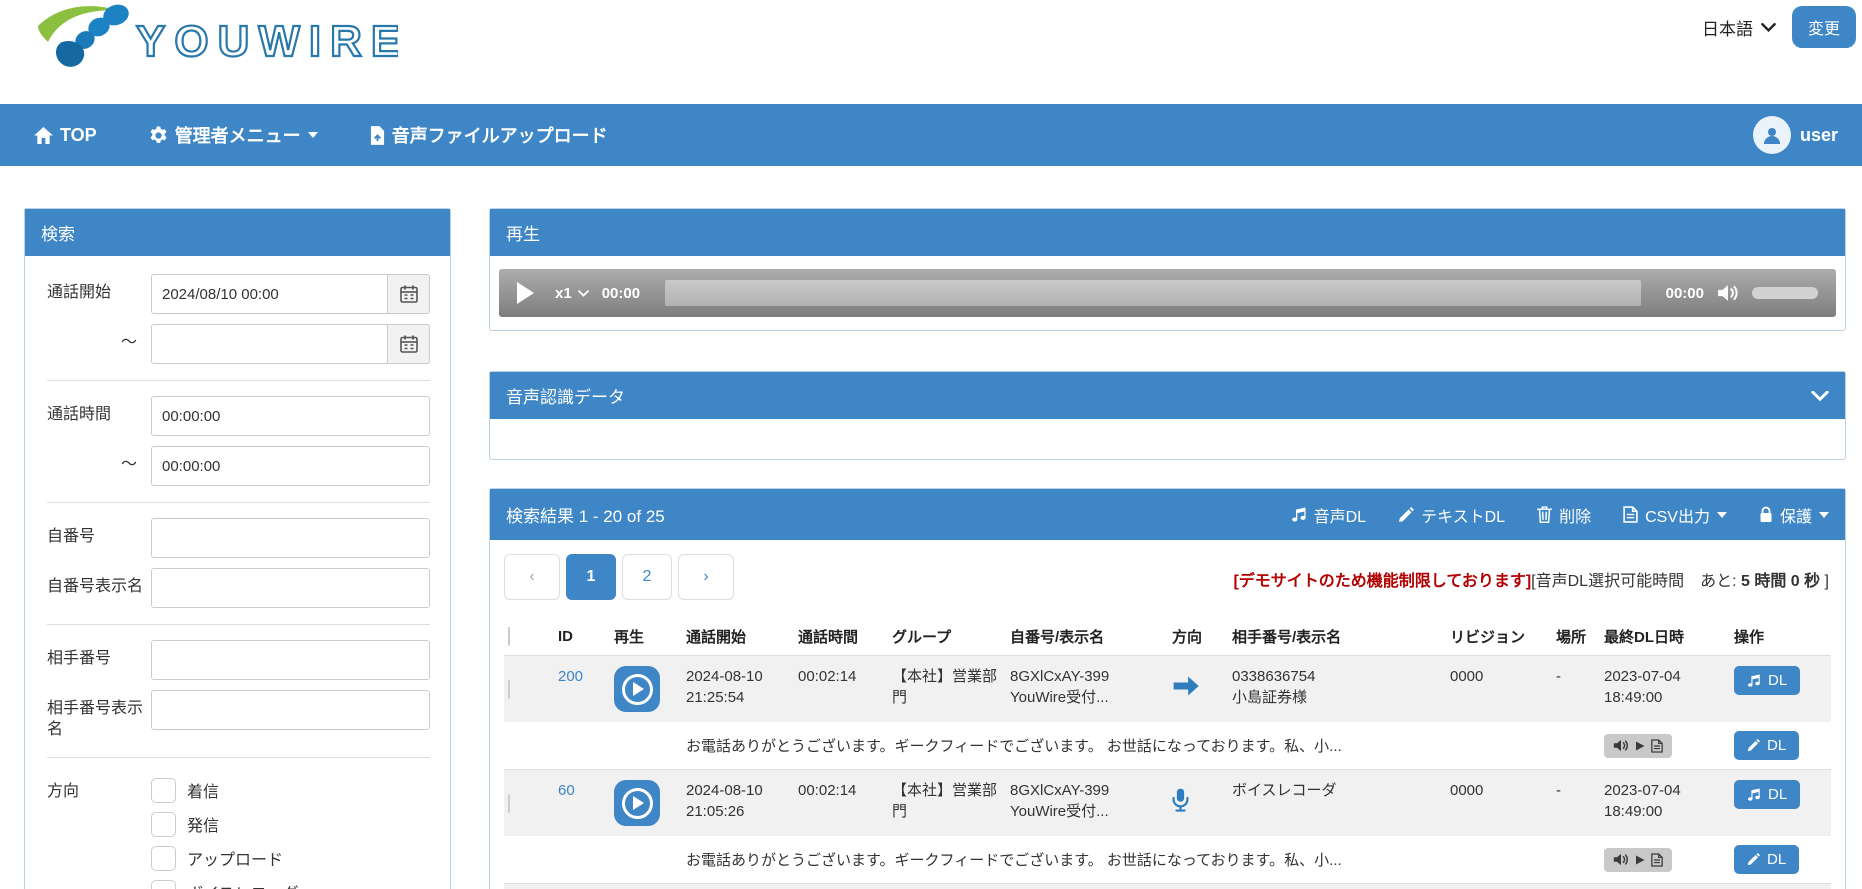  What do you see at coordinates (1642, 790) in the screenshot?
I see `last-dl-date: 2023-07-04` at bounding box center [1642, 790].